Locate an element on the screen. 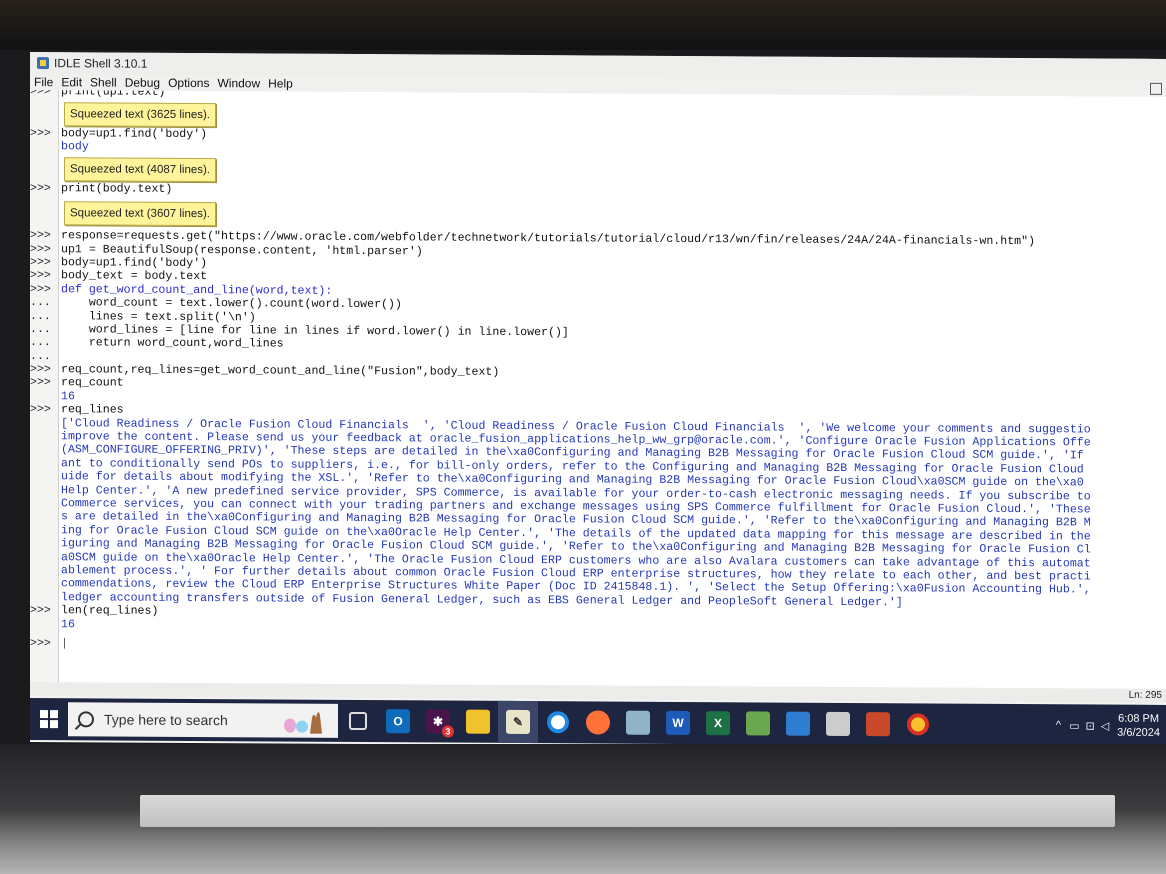 The image size is (1166, 874). menu-file: File is located at coordinates (43, 82).